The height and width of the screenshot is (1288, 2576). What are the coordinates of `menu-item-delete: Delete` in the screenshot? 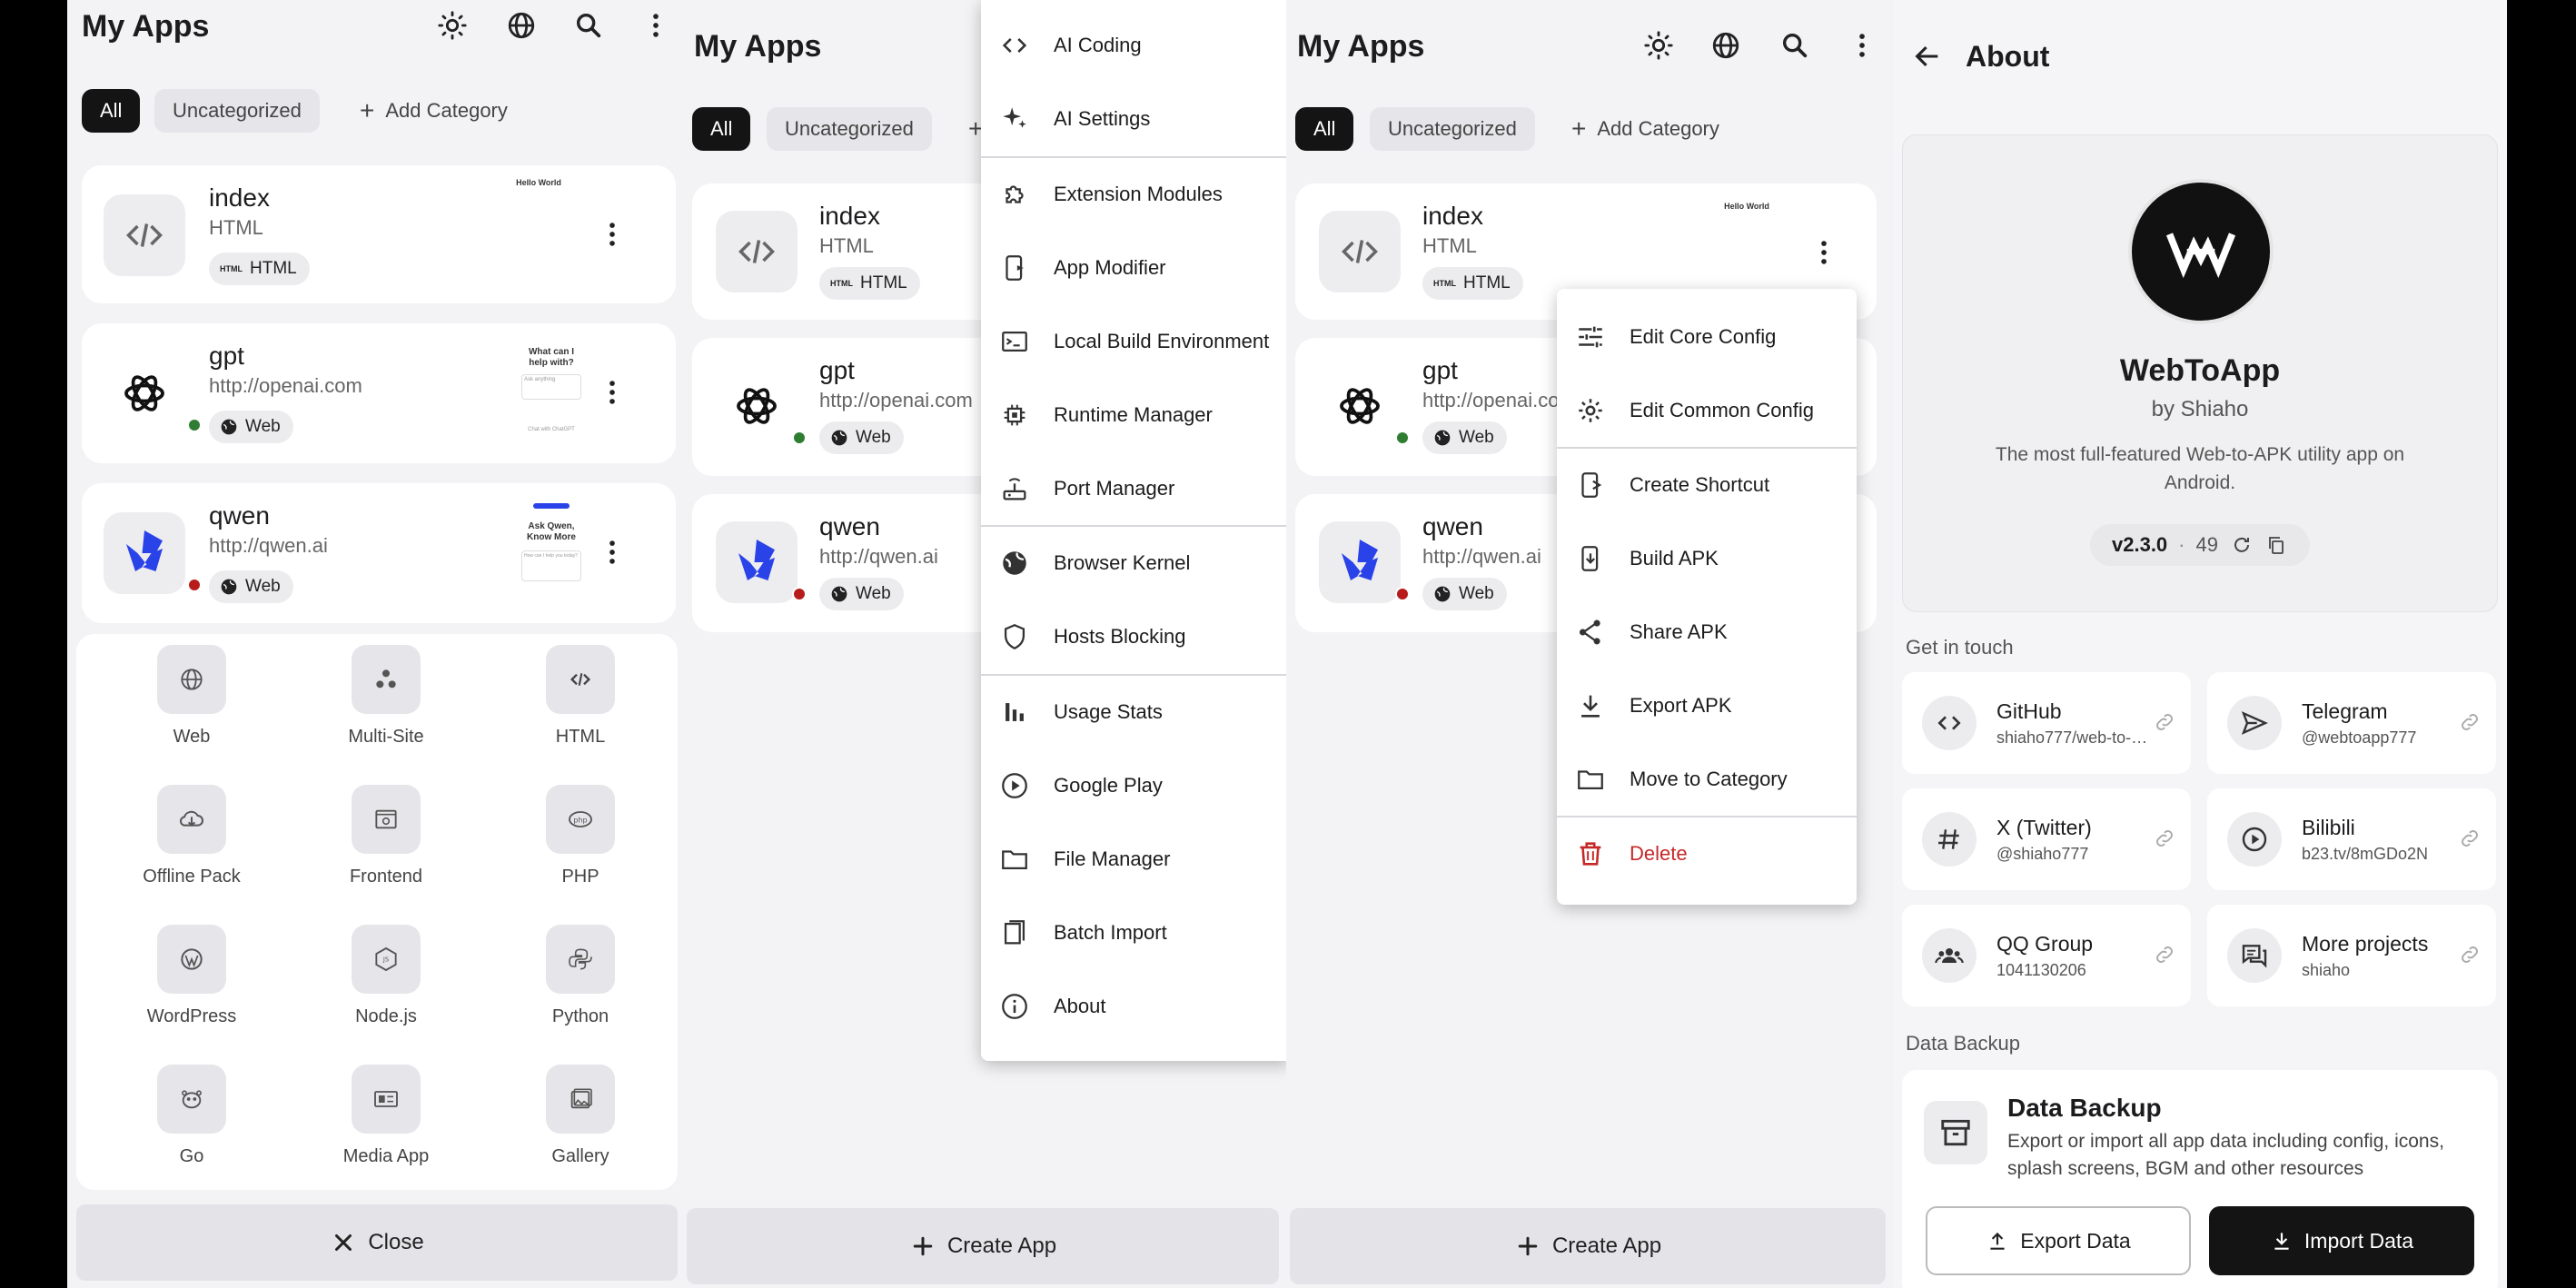 It's located at (1707, 854).